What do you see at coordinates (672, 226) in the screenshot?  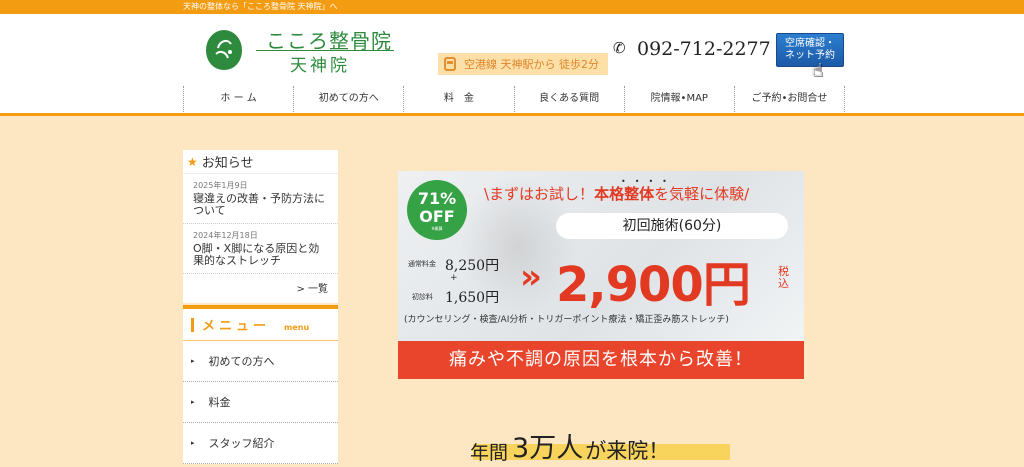 I see `first-visit-label: 初回施術(60分)` at bounding box center [672, 226].